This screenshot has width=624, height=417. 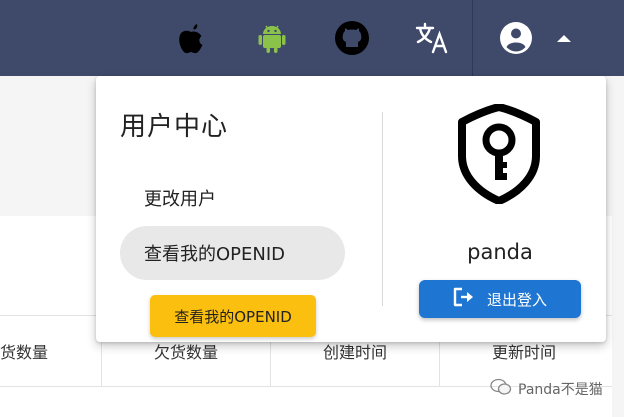 I want to click on watermark: Panda不是猫, so click(x=546, y=389).